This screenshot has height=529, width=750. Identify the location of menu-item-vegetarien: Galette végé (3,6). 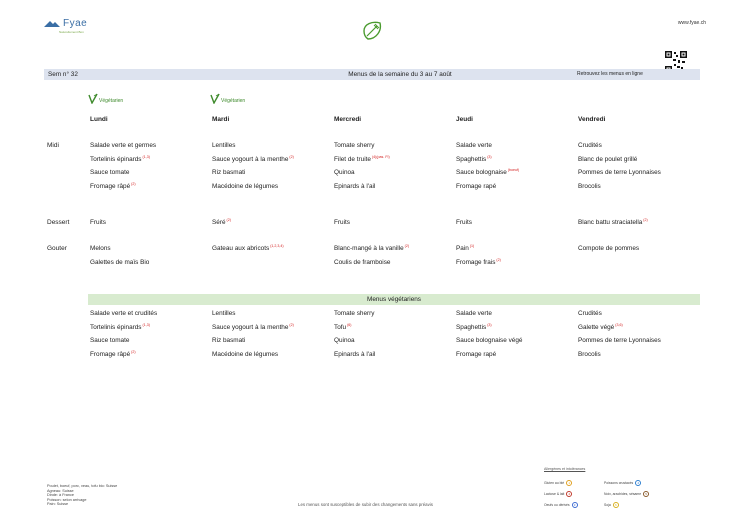
(600, 327).